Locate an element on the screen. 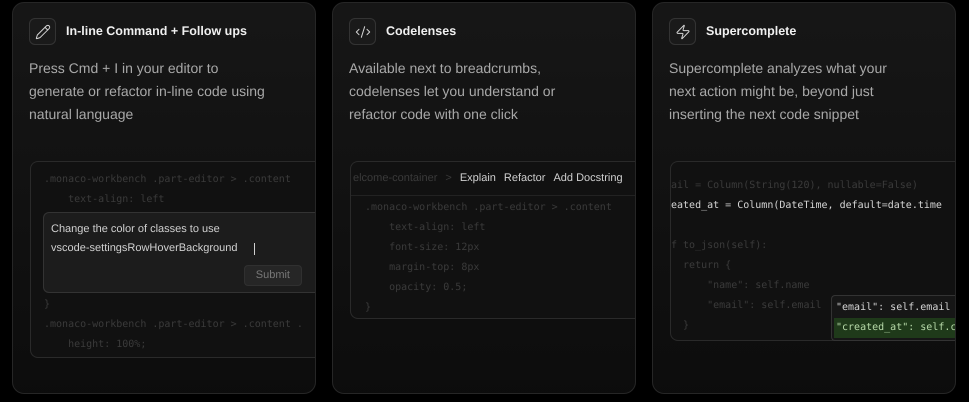 The image size is (969, 402). codelens-link: Add Docstring is located at coordinates (588, 178).